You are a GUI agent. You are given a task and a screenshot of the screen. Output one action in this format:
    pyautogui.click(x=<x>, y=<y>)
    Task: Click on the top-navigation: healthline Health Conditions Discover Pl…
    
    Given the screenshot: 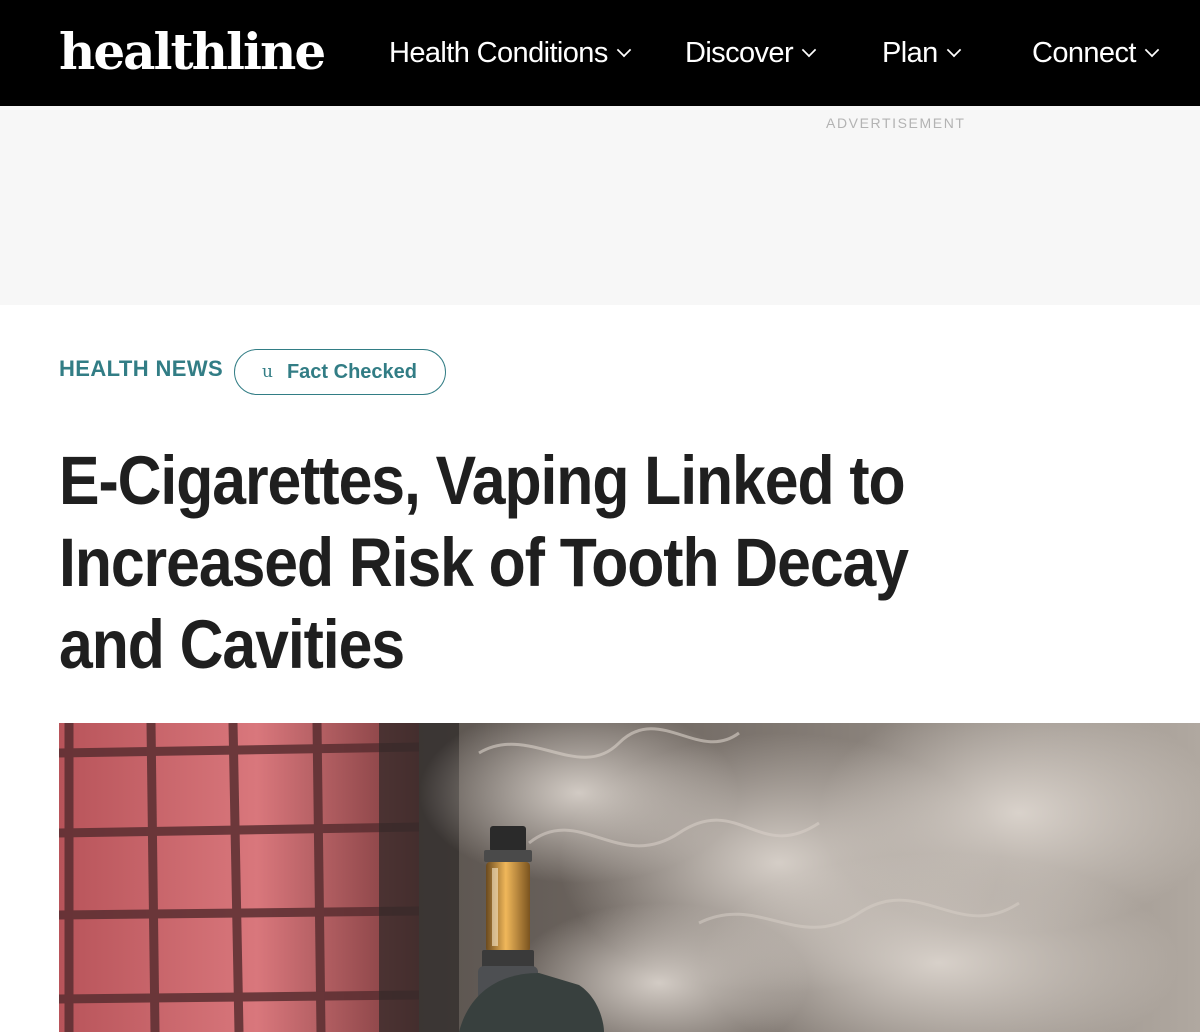 What is the action you would take?
    pyautogui.click(x=600, y=53)
    